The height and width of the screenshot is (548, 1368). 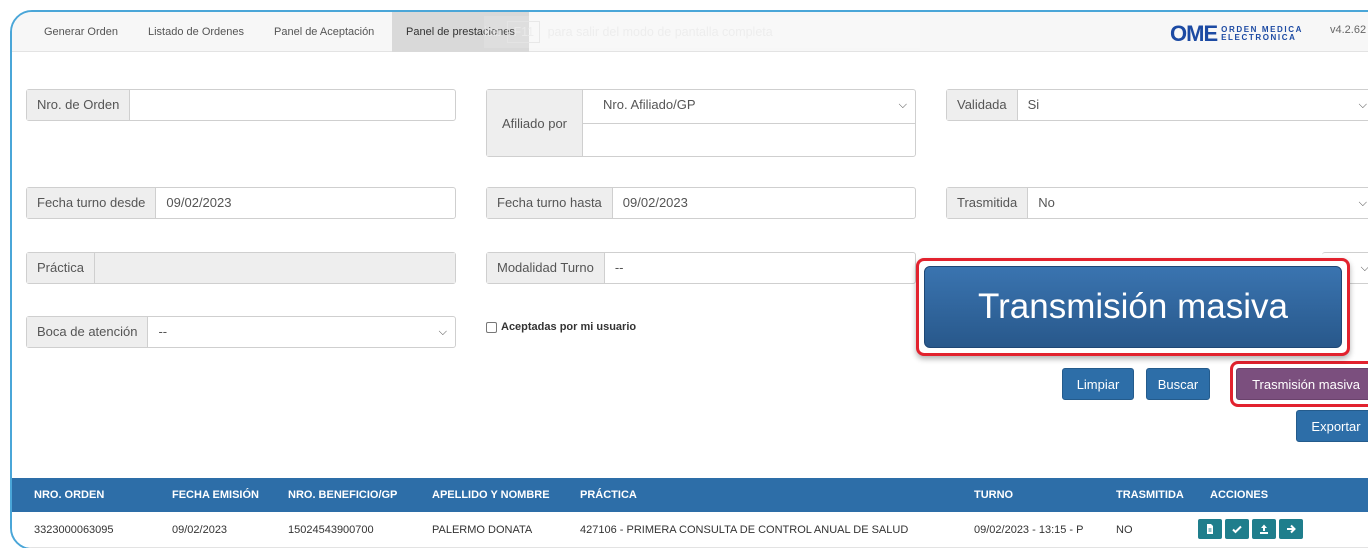 I want to click on tab-panel-aceptacion: Panel de Aceptación, so click(x=324, y=32).